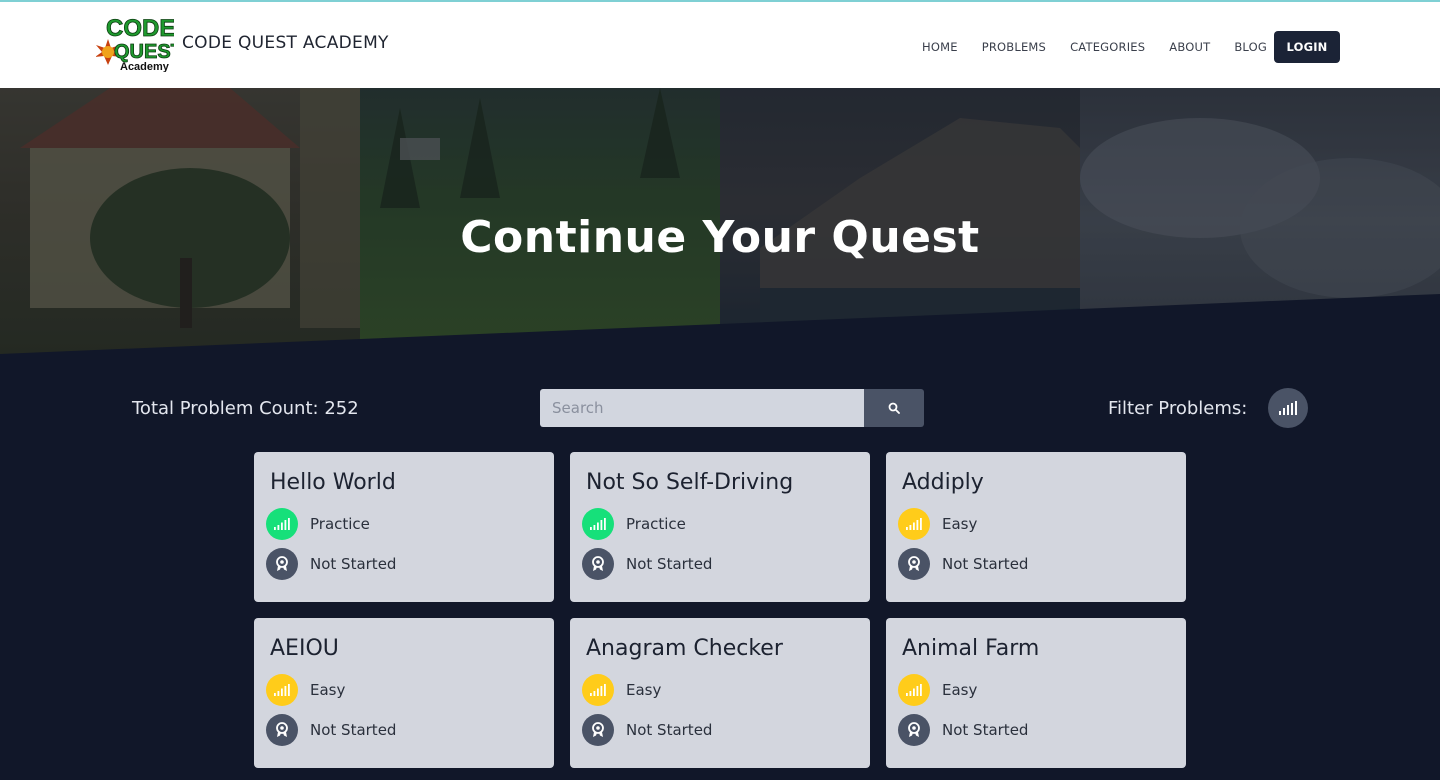 This screenshot has height=780, width=1440. Describe the element at coordinates (404, 693) in the screenshot. I see `problem-card: AEIOU Easy Not Started` at that location.